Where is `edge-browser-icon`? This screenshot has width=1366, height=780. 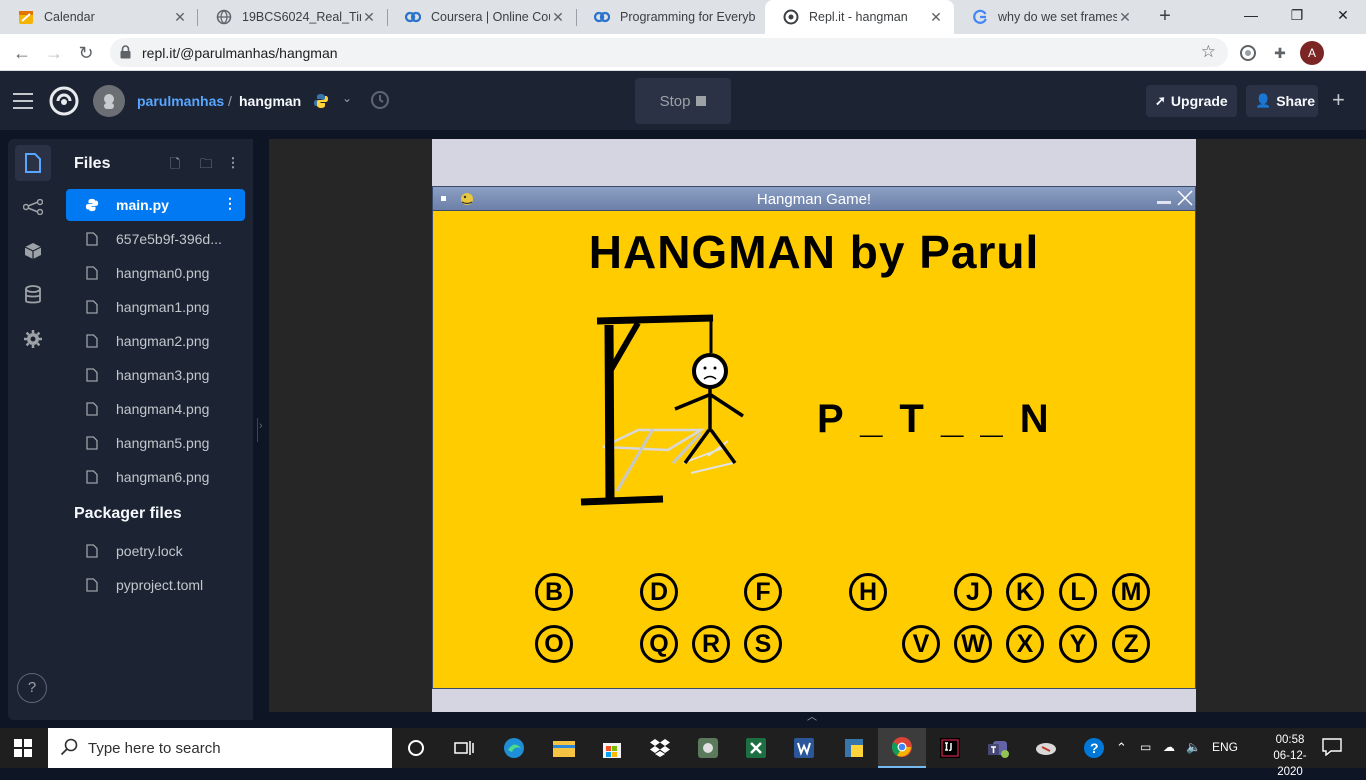 edge-browser-icon is located at coordinates (514, 748).